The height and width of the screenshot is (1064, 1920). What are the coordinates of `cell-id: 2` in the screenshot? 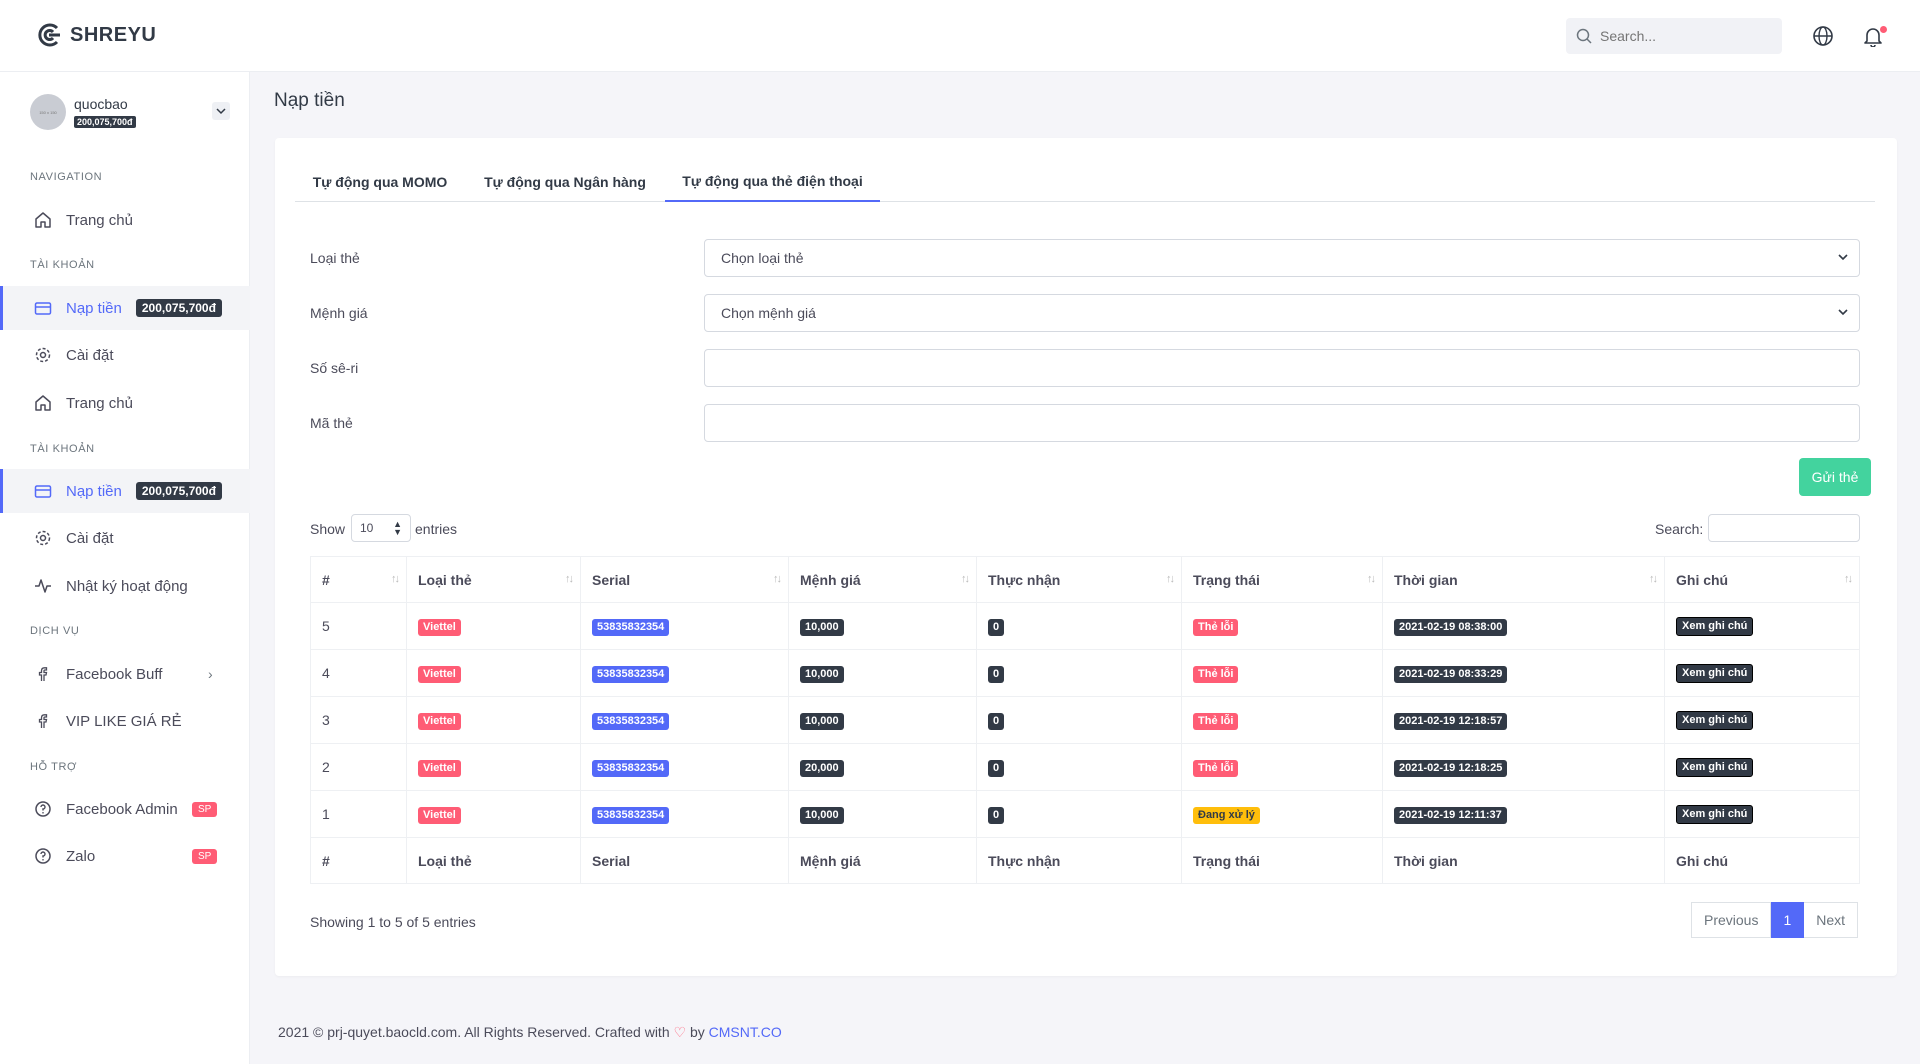 It's located at (358, 767).